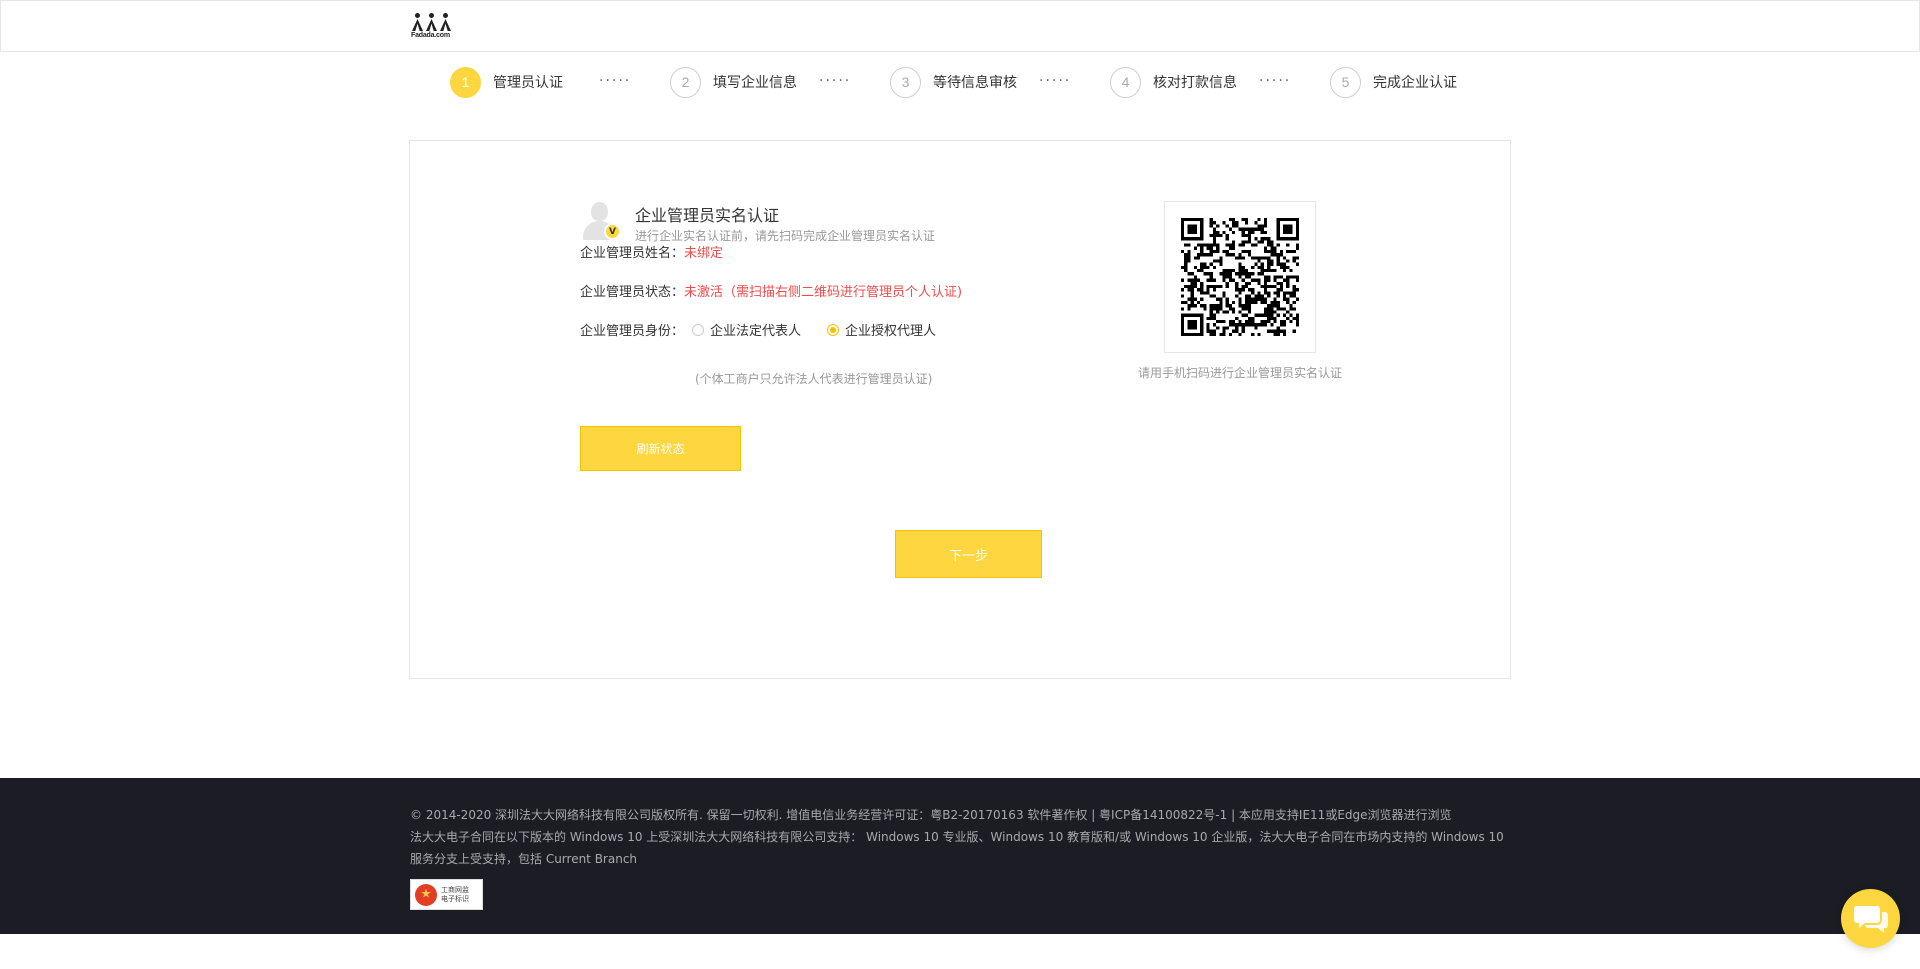 The image size is (1920, 969). I want to click on chat-support-button, so click(1870, 918).